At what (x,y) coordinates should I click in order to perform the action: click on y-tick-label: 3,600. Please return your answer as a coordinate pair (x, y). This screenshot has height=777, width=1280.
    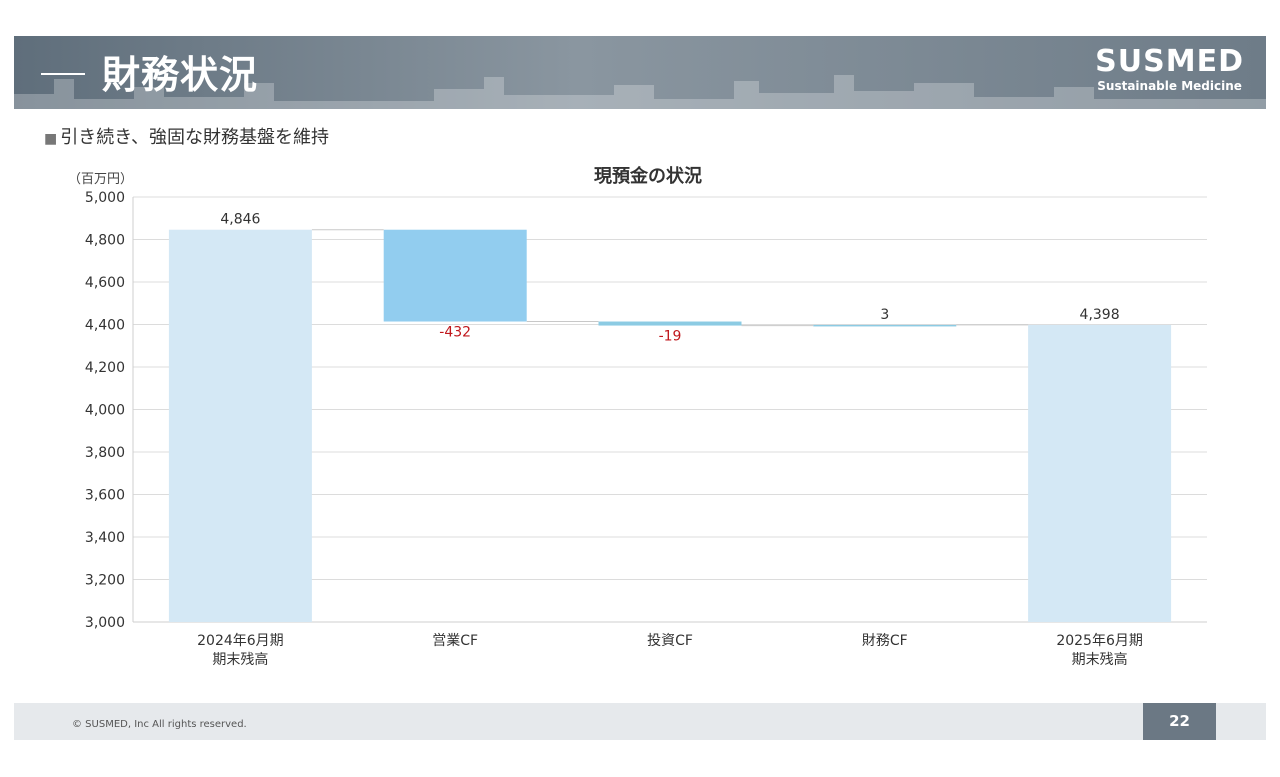
    Looking at the image, I should click on (105, 496).